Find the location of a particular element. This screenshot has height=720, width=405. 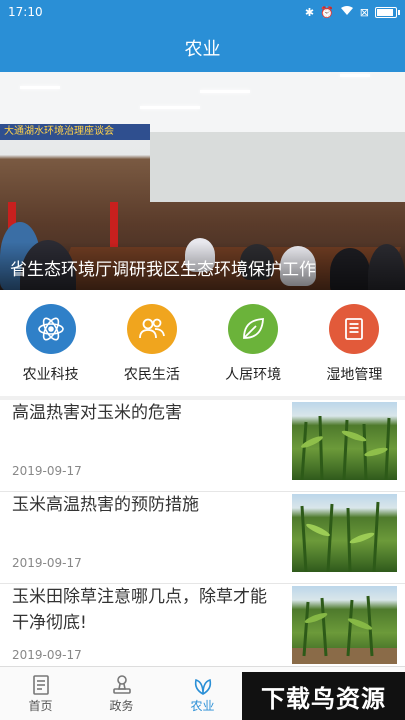

news-item: 玉米高温热害的预防措施 2019-09-17 is located at coordinates (202, 538).